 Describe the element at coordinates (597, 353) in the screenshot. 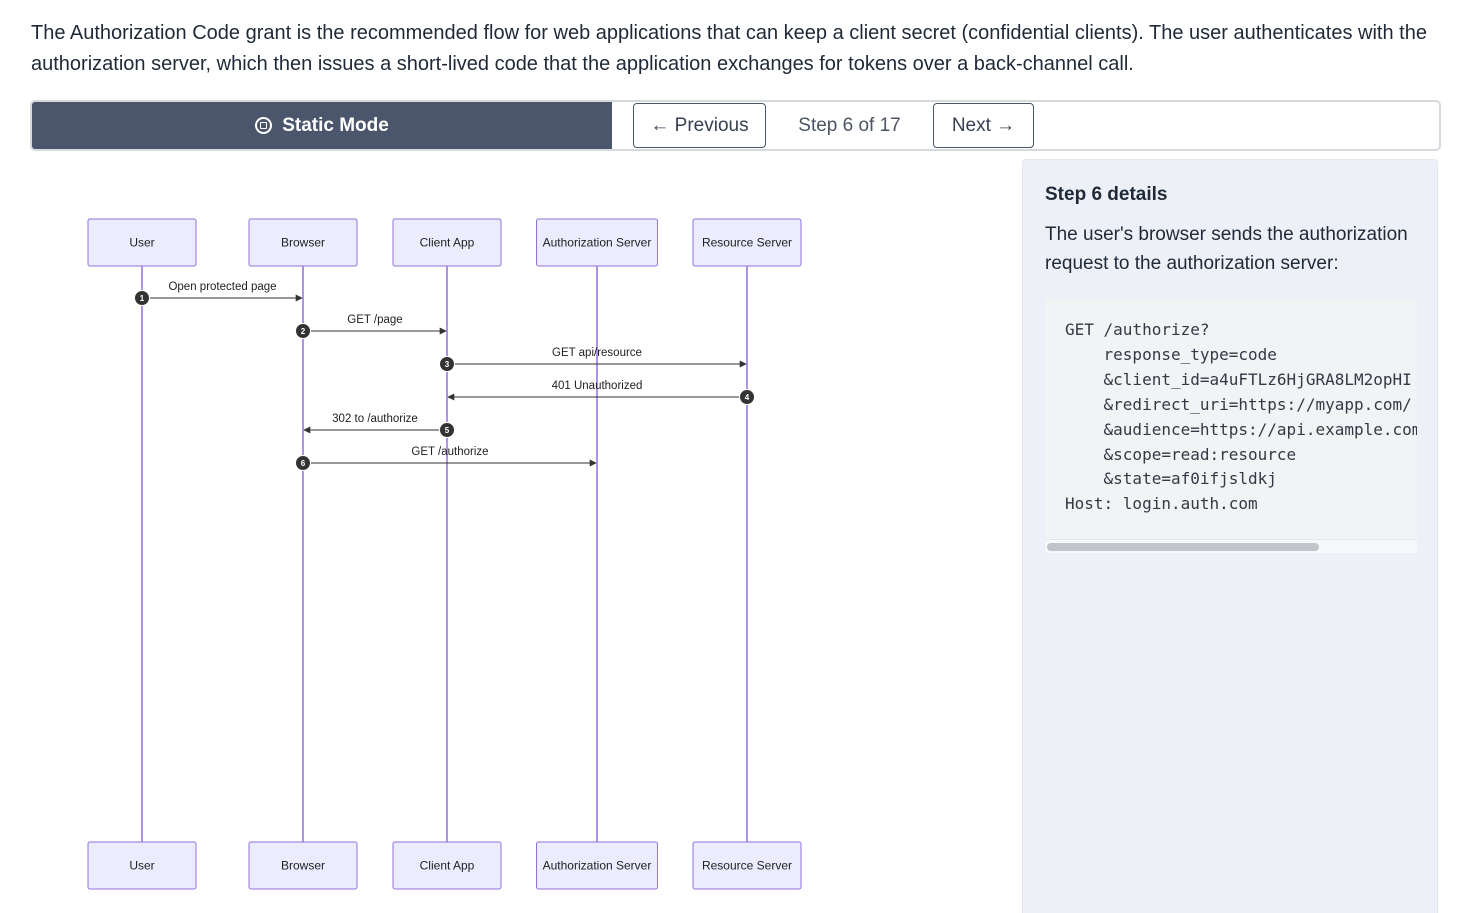

I see `message-label: GET api/resource` at that location.